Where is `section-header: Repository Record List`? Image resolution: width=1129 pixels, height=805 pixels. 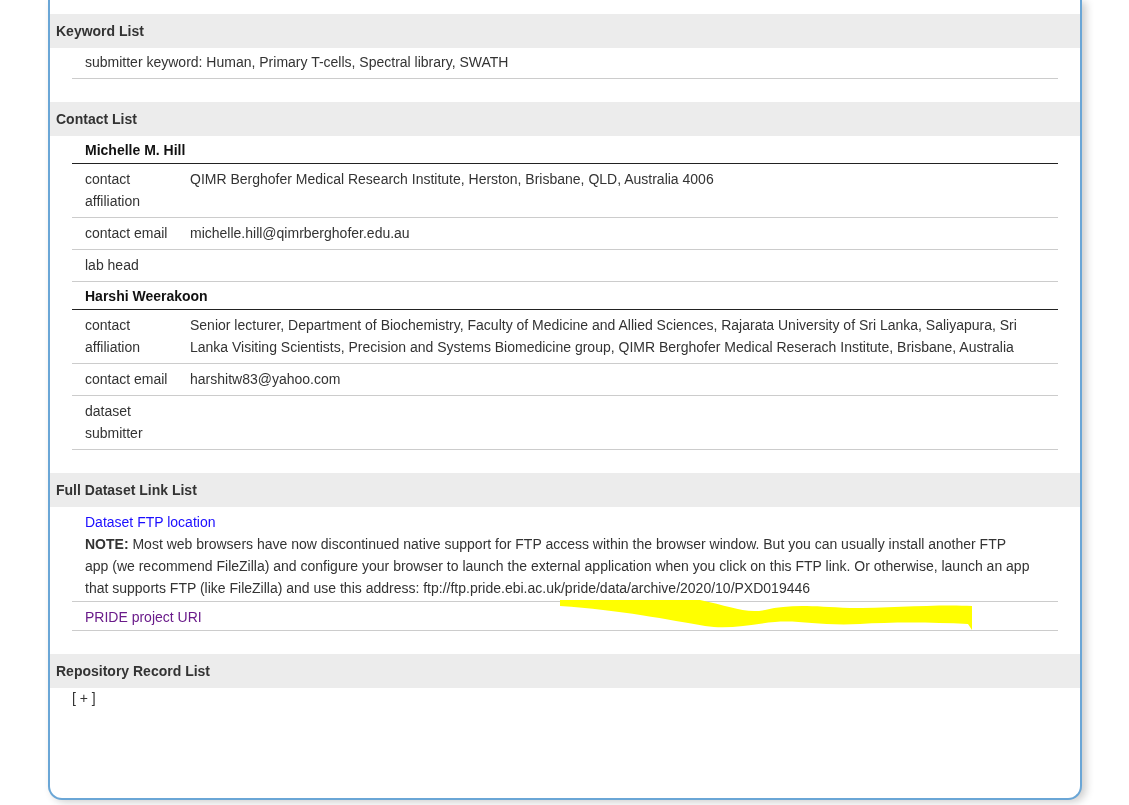
section-header: Repository Record List is located at coordinates (565, 671).